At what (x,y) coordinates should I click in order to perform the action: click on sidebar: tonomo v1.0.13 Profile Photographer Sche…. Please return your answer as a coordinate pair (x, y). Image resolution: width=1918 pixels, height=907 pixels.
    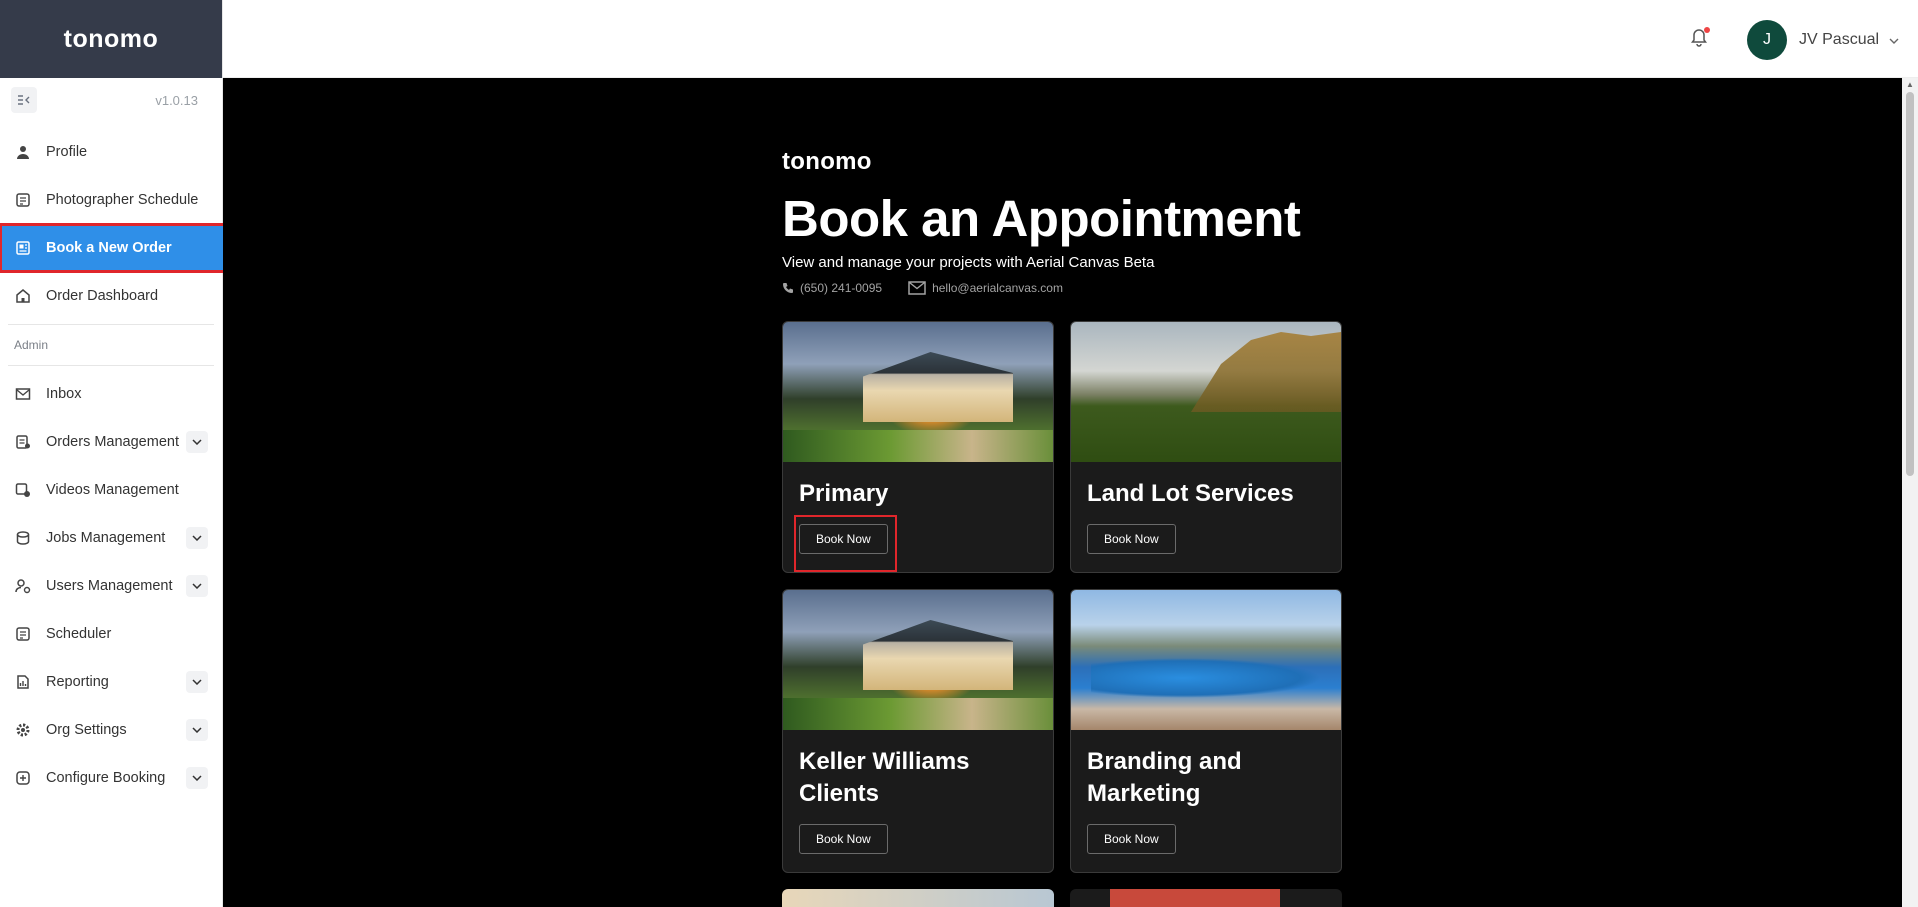
    Looking at the image, I should click on (114, 453).